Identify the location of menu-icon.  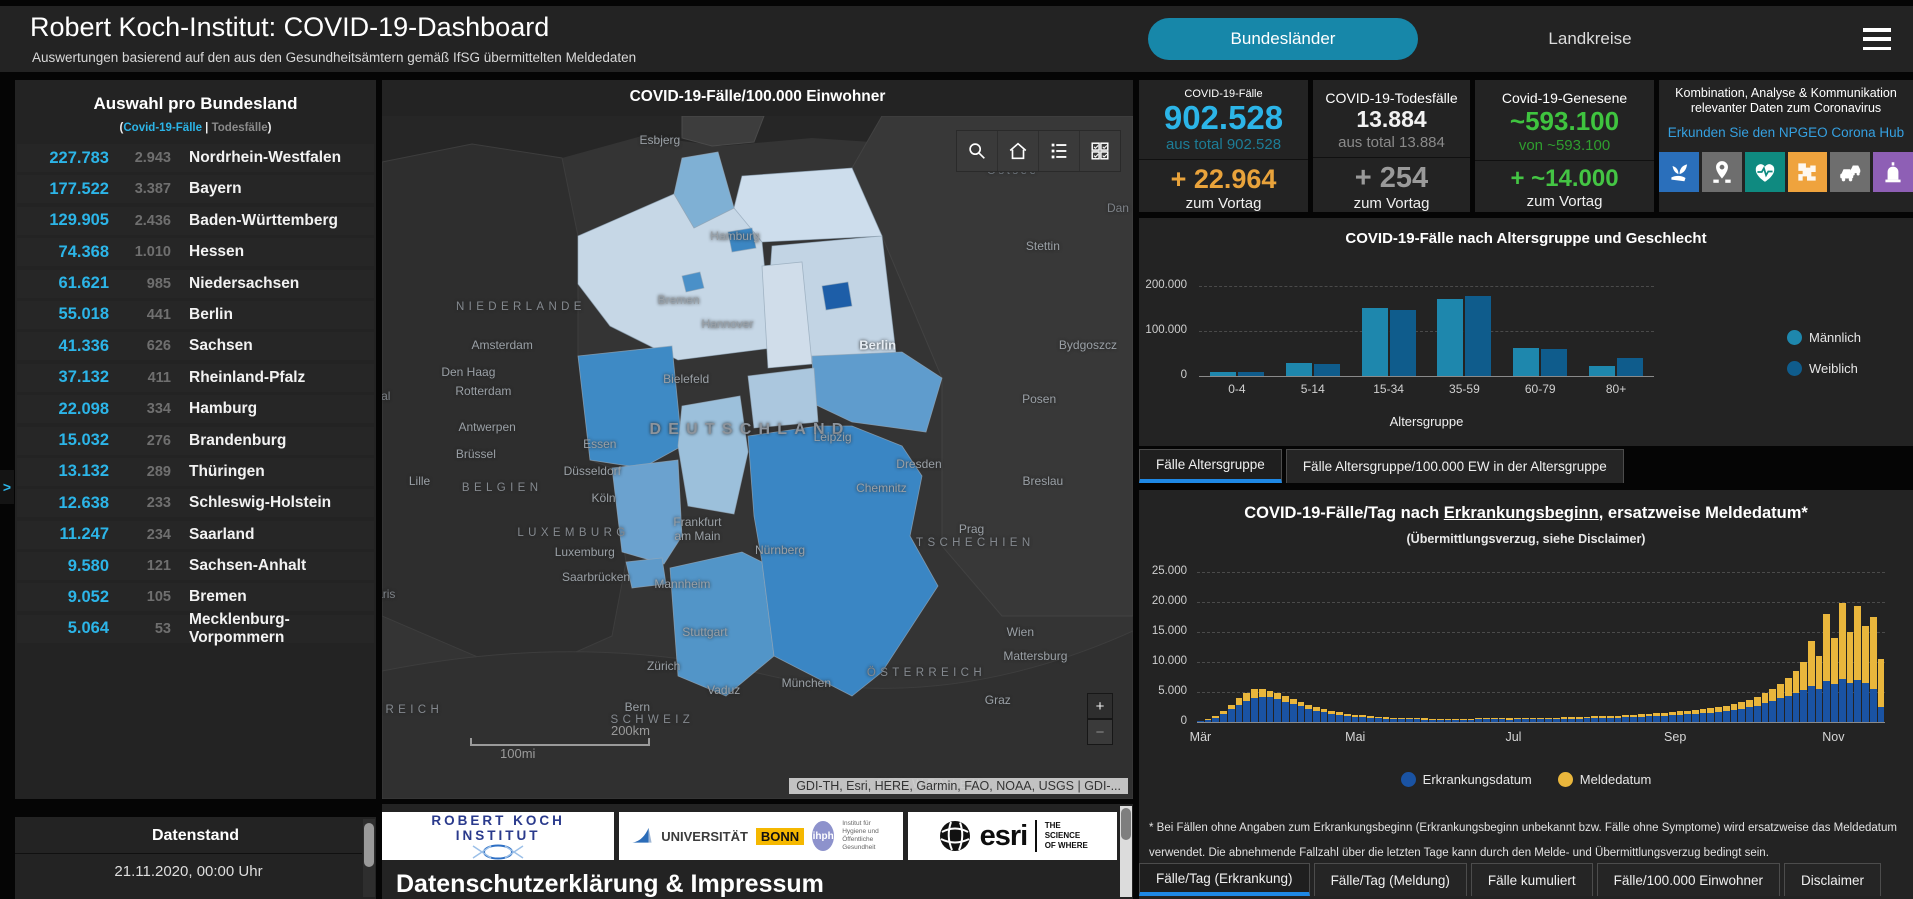
(1877, 39).